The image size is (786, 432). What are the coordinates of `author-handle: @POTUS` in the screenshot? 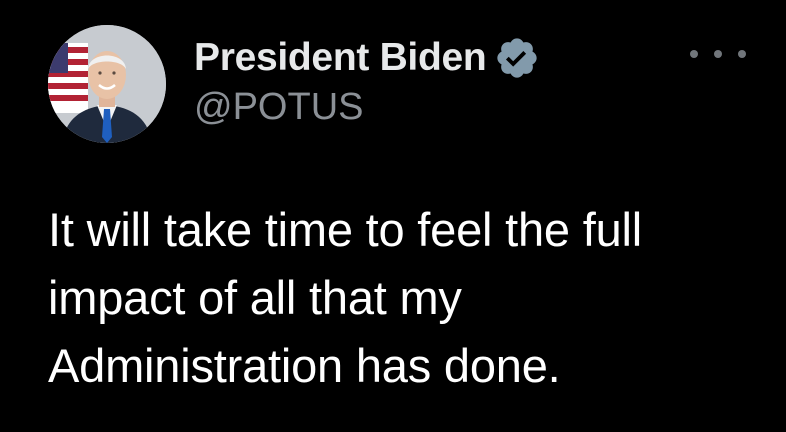 It's located at (278, 107).